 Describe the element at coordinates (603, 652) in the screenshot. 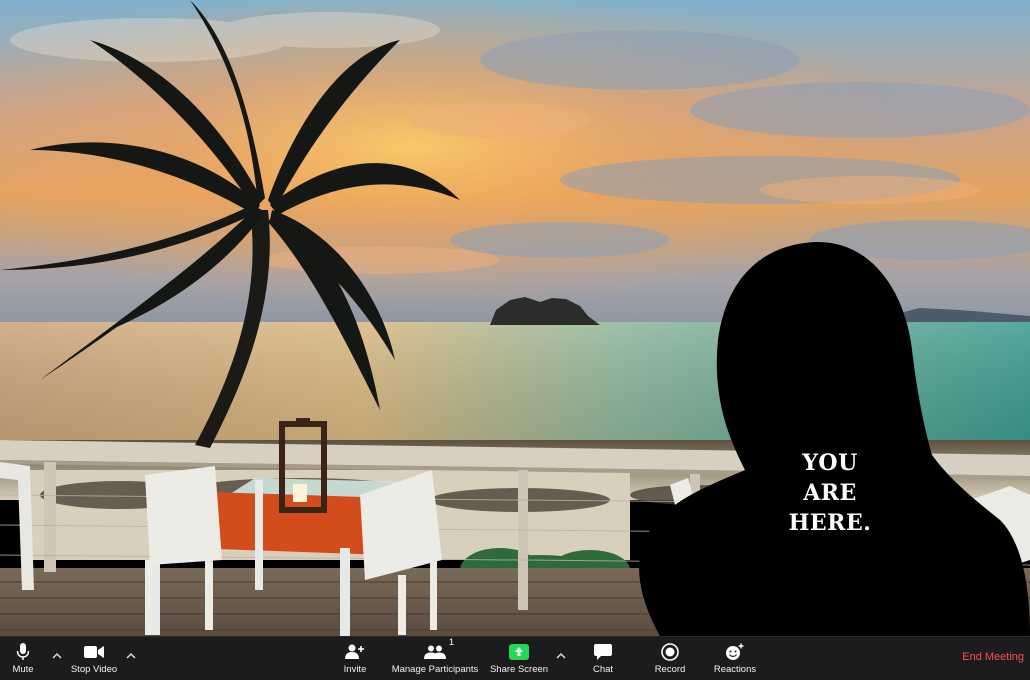

I see `chat-bubble-icon` at that location.